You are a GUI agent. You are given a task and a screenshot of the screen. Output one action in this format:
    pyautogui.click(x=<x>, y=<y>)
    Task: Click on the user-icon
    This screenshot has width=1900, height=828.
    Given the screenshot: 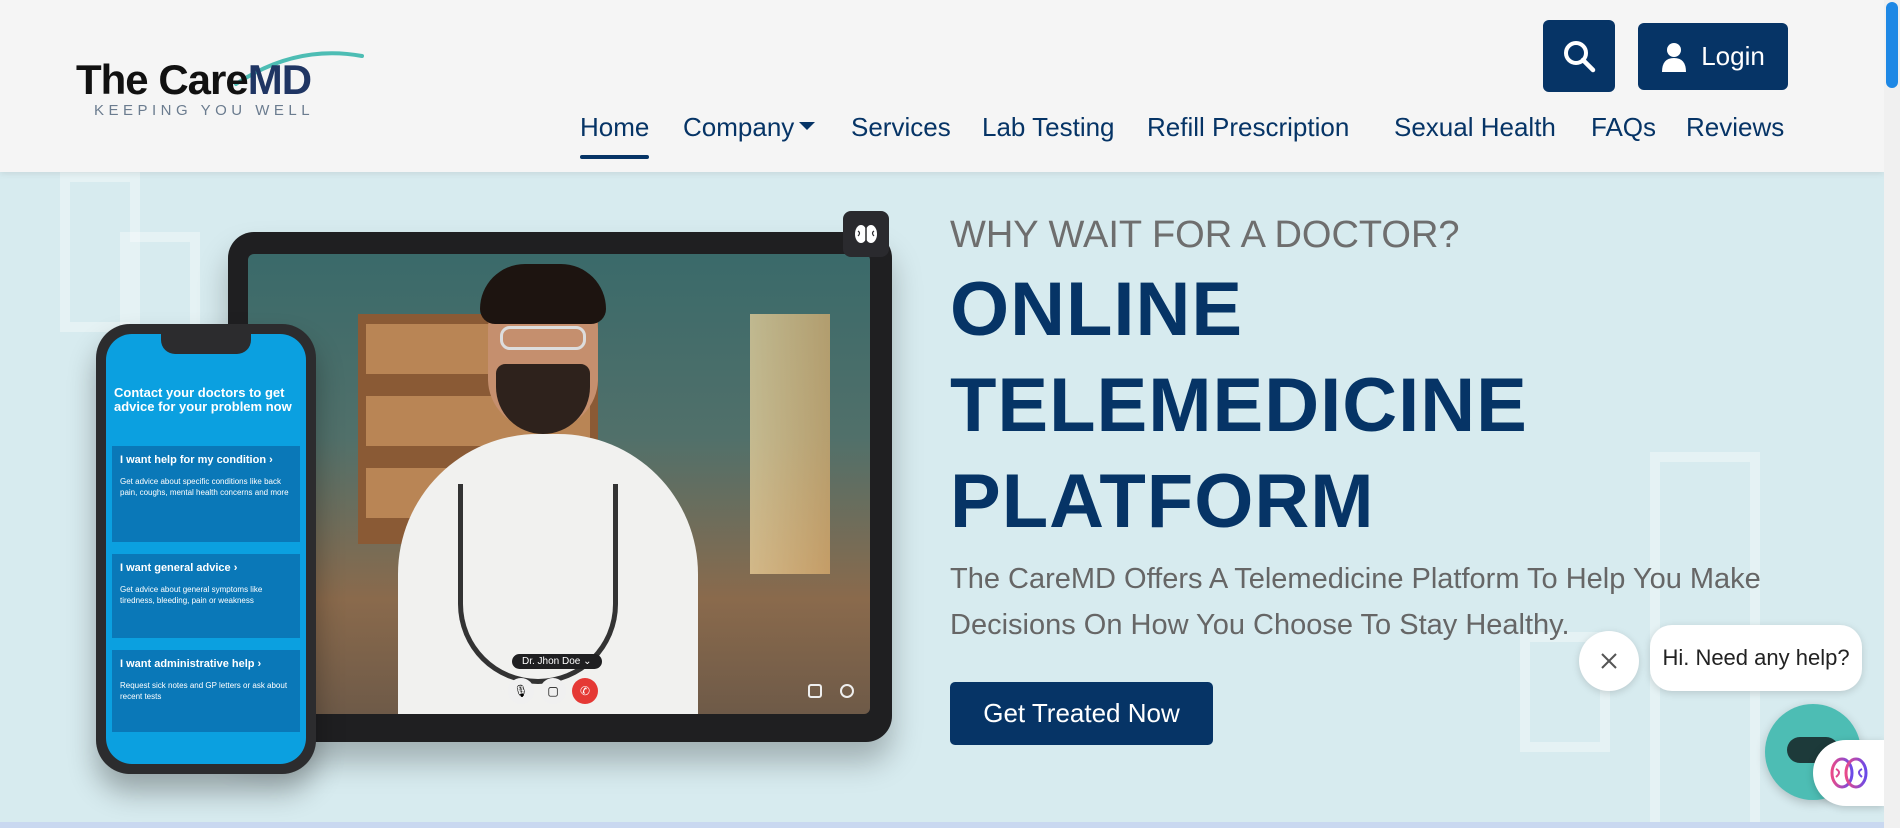 What is the action you would take?
    pyautogui.click(x=1674, y=57)
    